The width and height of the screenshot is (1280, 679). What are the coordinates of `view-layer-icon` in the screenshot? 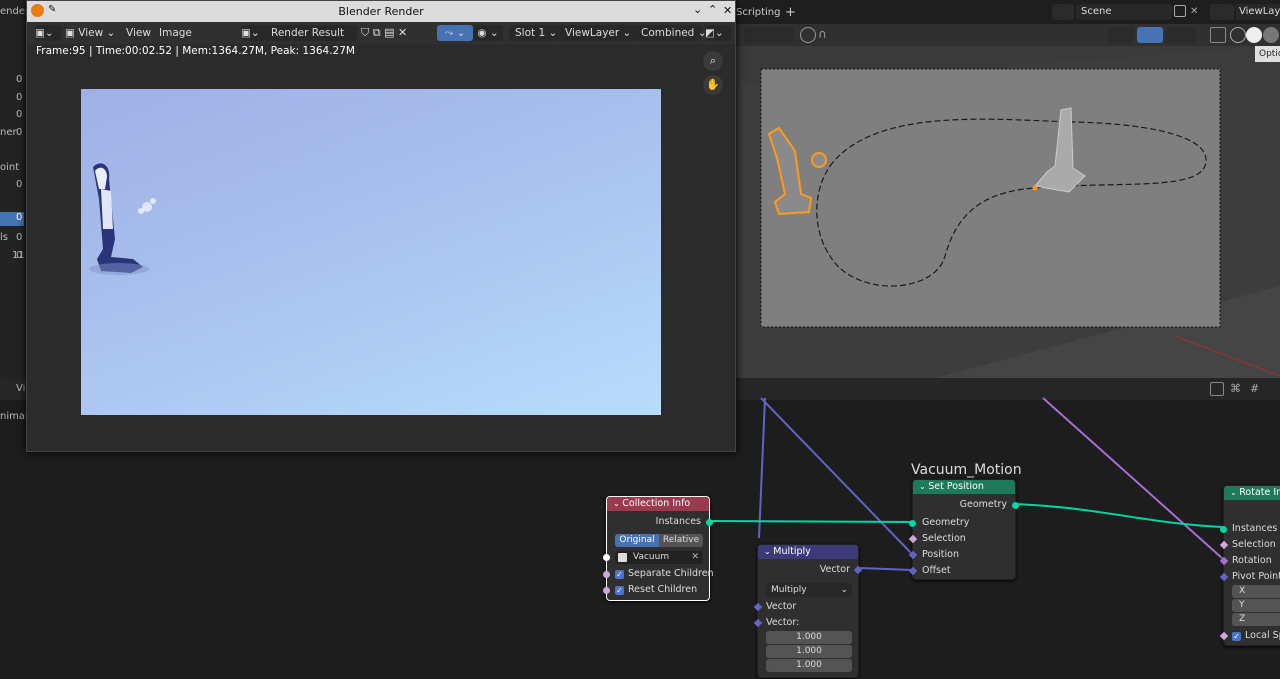 It's located at (1222, 12).